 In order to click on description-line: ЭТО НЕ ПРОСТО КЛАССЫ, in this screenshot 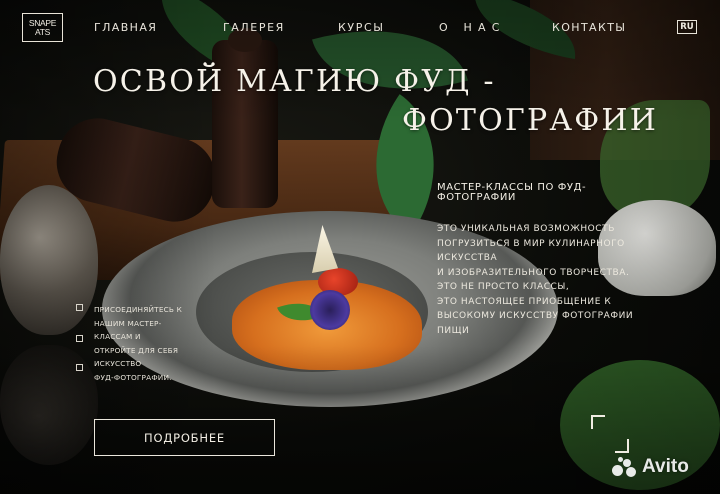, I will do `click(503, 287)`.